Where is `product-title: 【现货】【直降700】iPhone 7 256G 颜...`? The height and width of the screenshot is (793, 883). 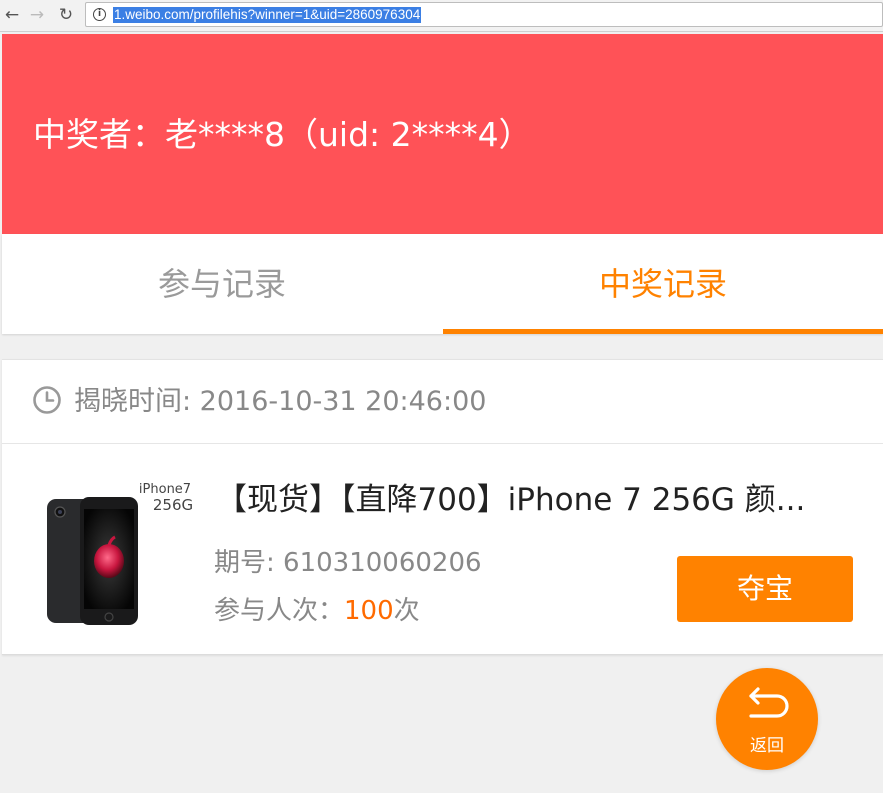
product-title: 【现货】【直降700】iPhone 7 256G 颜... is located at coordinates (531, 500).